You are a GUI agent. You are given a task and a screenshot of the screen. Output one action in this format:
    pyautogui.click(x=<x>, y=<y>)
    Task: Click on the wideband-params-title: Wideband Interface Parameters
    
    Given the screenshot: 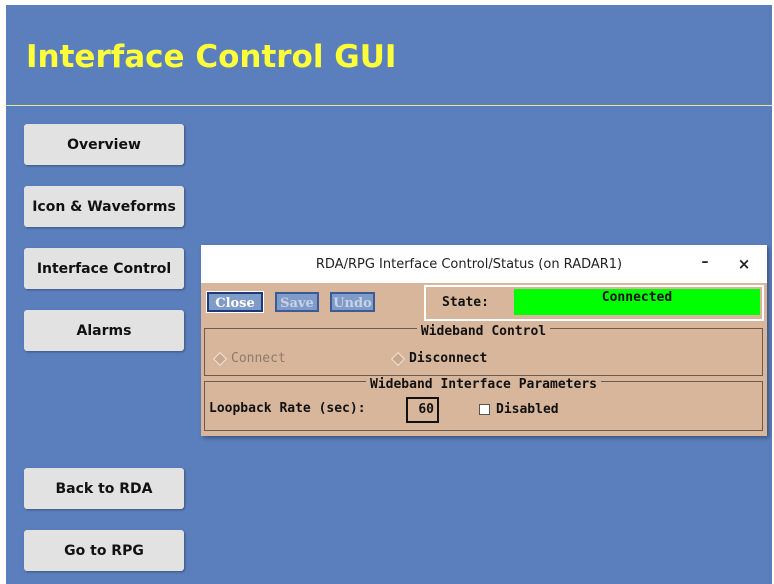 What is the action you would take?
    pyautogui.click(x=483, y=384)
    